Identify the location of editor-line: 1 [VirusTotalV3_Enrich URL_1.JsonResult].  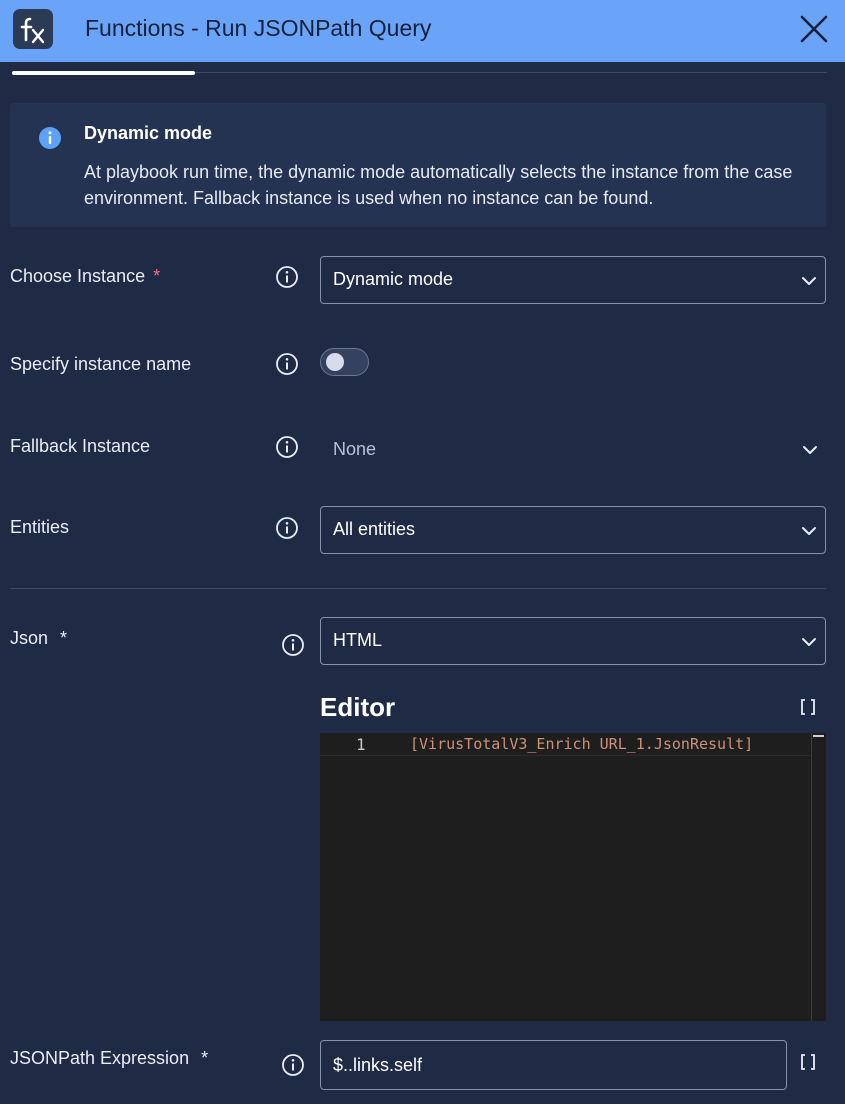
(565, 744).